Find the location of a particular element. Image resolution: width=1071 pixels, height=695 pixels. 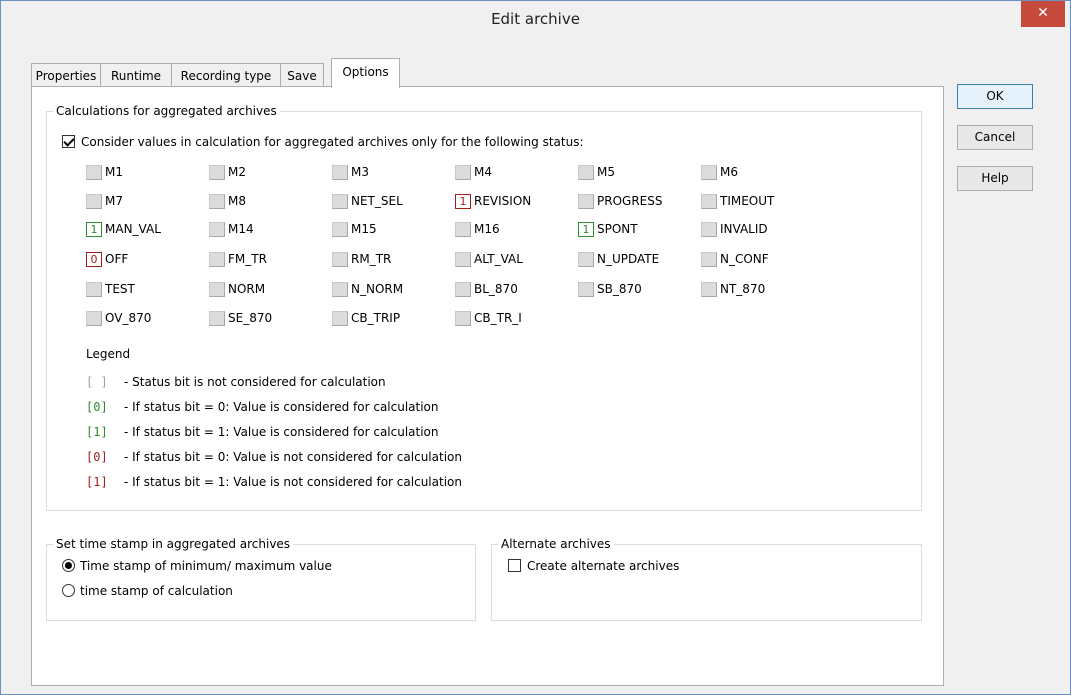

radio-min-max-timestamp is located at coordinates (68, 565).